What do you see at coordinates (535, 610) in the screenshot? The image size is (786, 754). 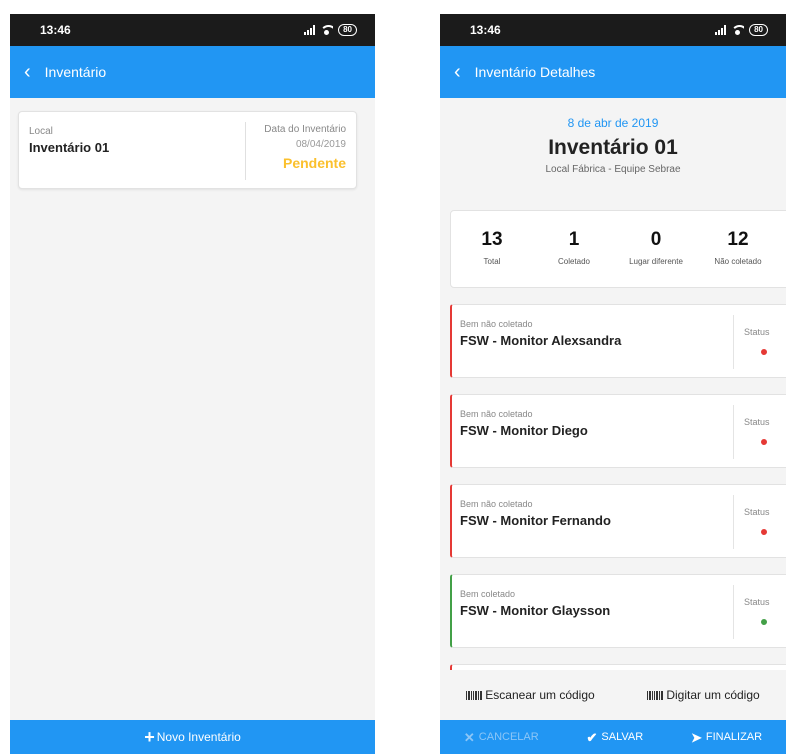 I see `item-name: FSW - Monitor Glaysson` at bounding box center [535, 610].